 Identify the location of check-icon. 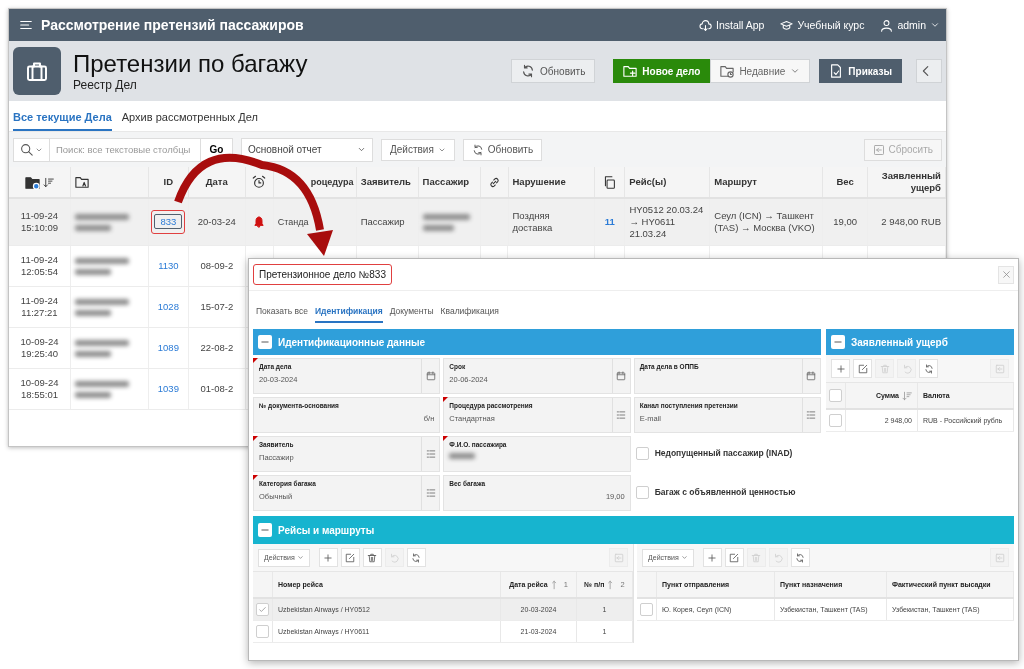
(262, 609).